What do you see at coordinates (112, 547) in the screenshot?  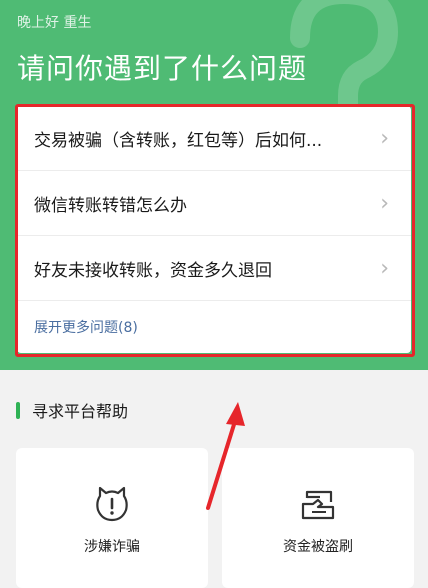 I see `tile-fraud-label: 涉嫌诈骗` at bounding box center [112, 547].